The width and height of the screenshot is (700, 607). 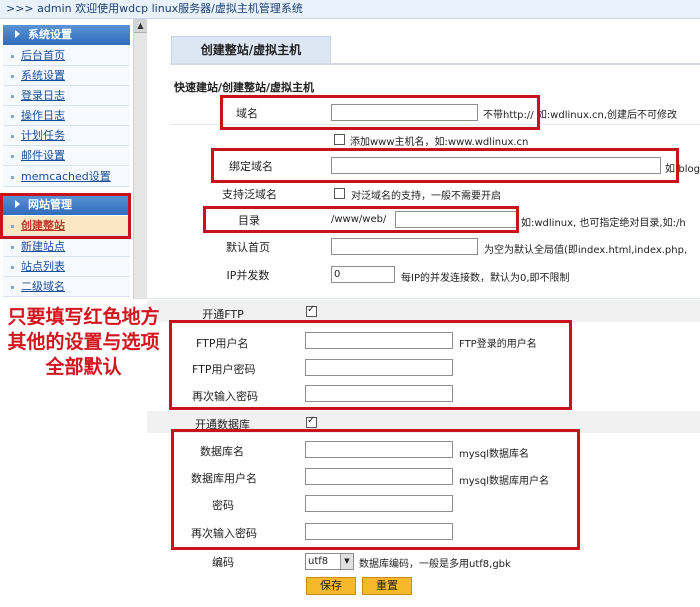 What do you see at coordinates (435, 564) in the screenshot?
I see `encoding-hint: 数据库编码，一般是多用utf8,gbk` at bounding box center [435, 564].